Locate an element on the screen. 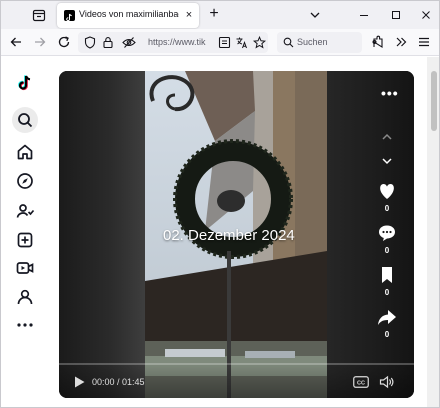 Image resolution: width=440 pixels, height=408 pixels. progress-bar is located at coordinates (236, 364).